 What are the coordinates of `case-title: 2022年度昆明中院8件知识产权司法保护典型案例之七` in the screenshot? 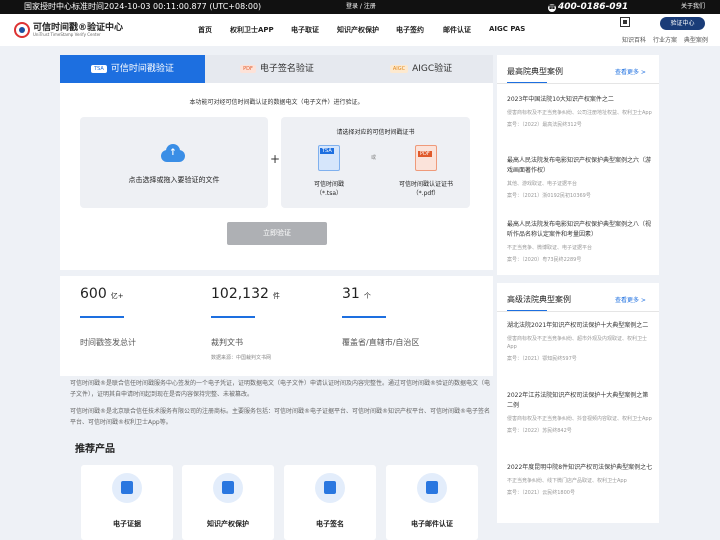 It's located at (580, 467).